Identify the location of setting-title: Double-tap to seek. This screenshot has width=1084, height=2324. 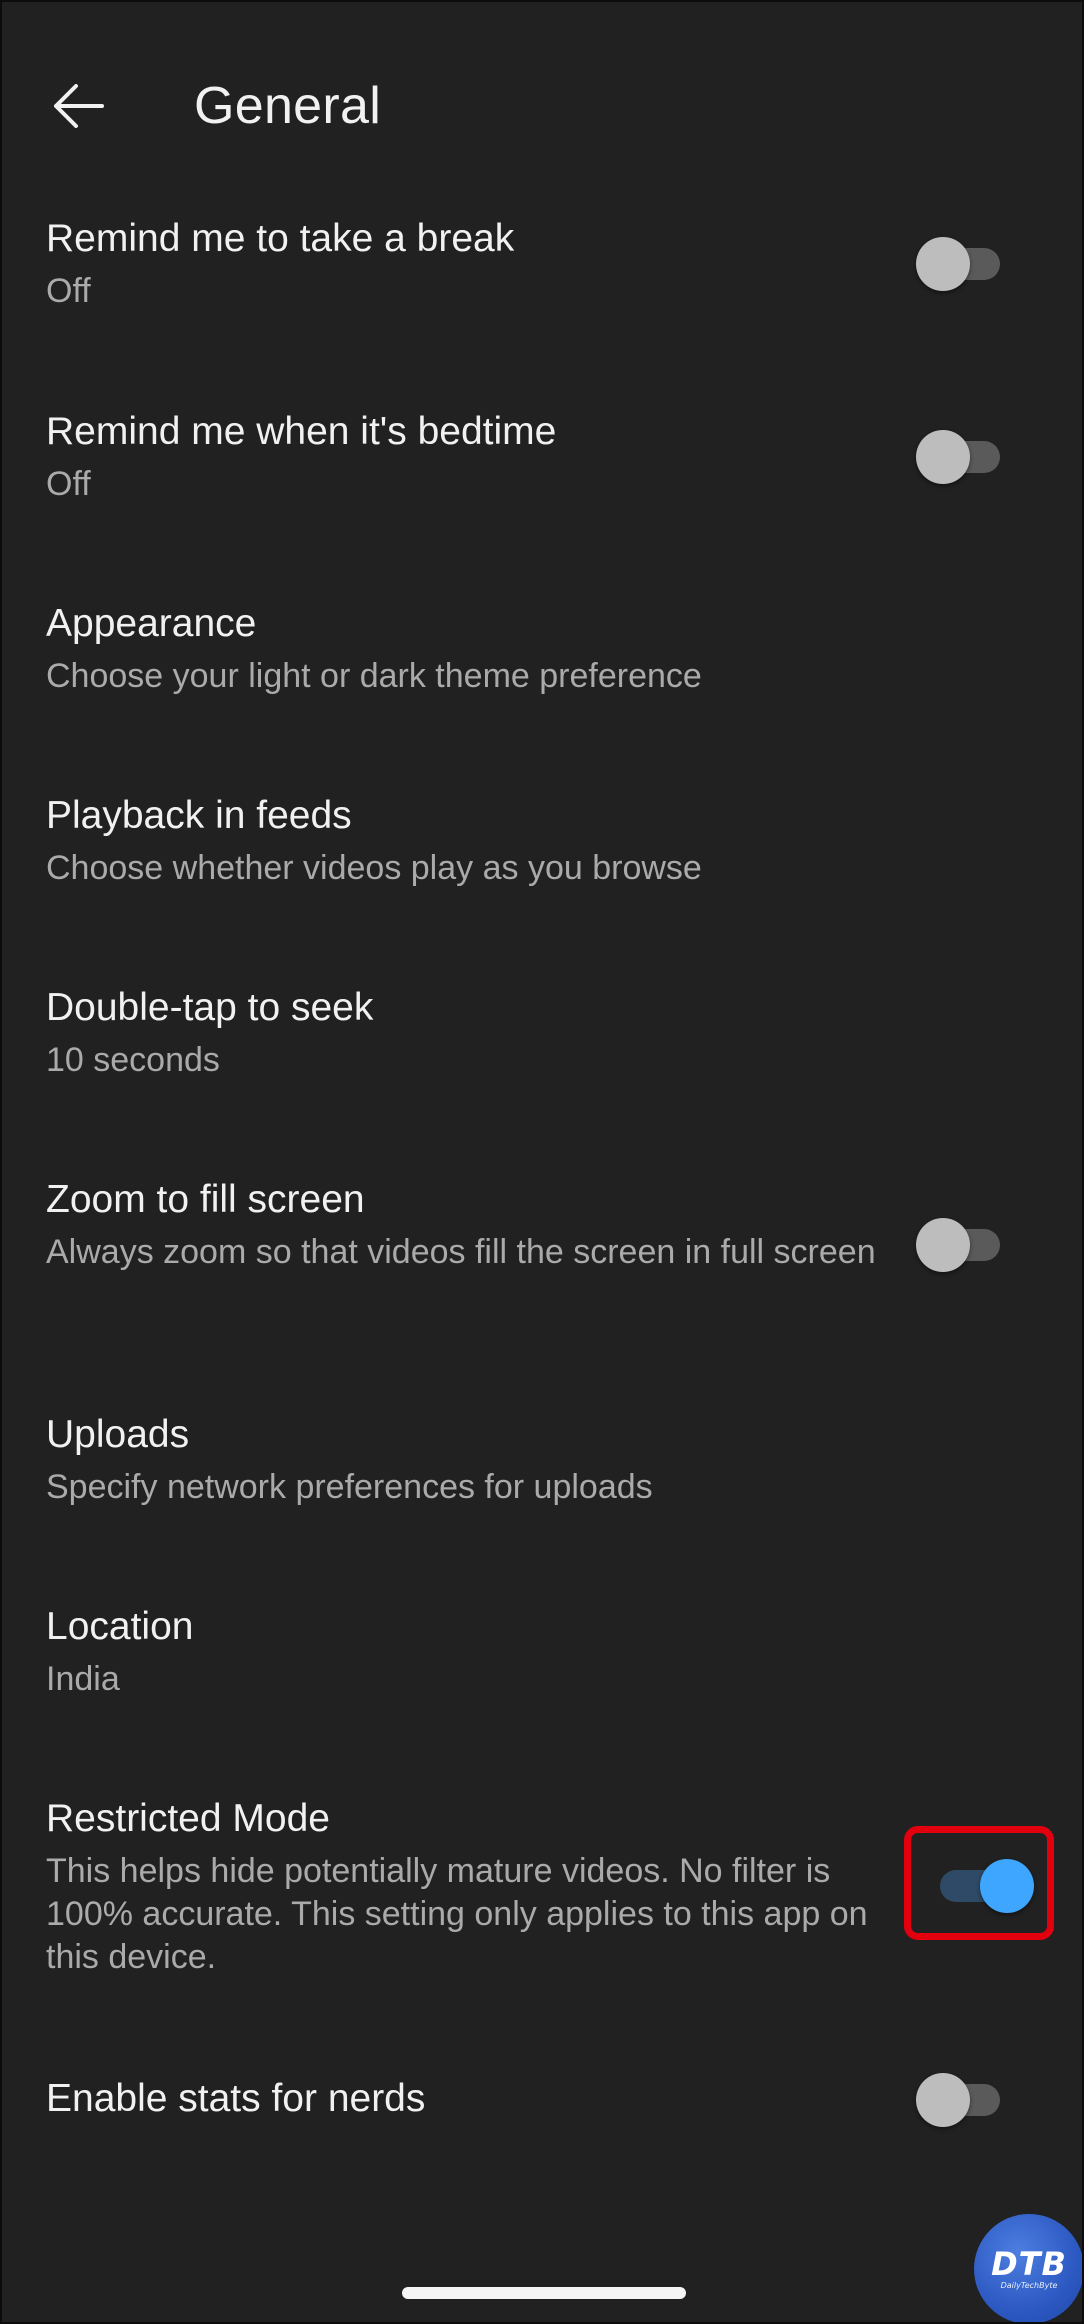
(210, 1007).